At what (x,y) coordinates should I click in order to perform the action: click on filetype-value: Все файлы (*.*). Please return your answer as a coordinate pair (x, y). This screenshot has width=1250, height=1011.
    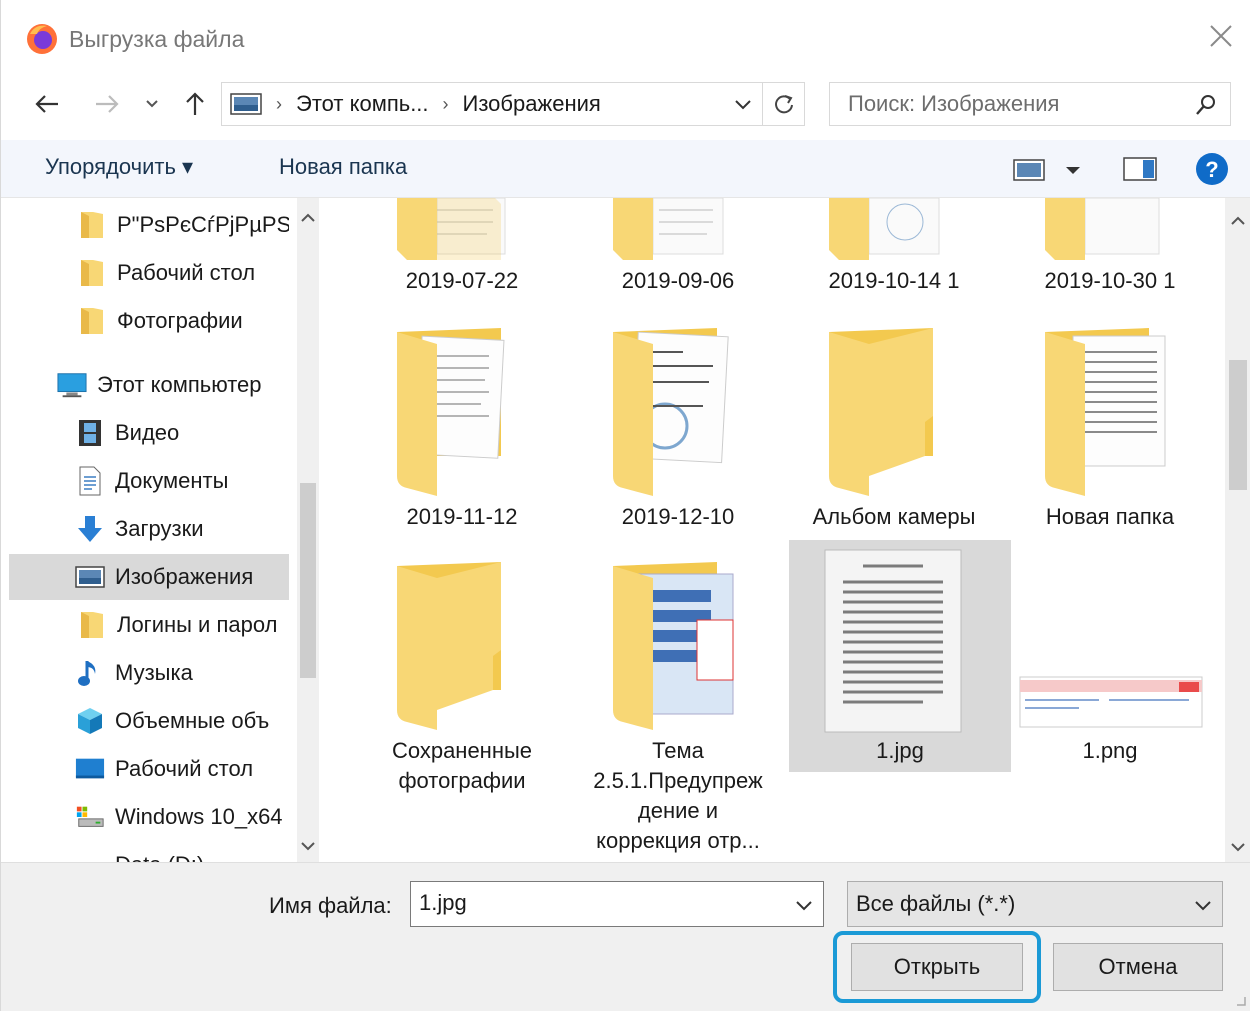
    Looking at the image, I should click on (936, 903).